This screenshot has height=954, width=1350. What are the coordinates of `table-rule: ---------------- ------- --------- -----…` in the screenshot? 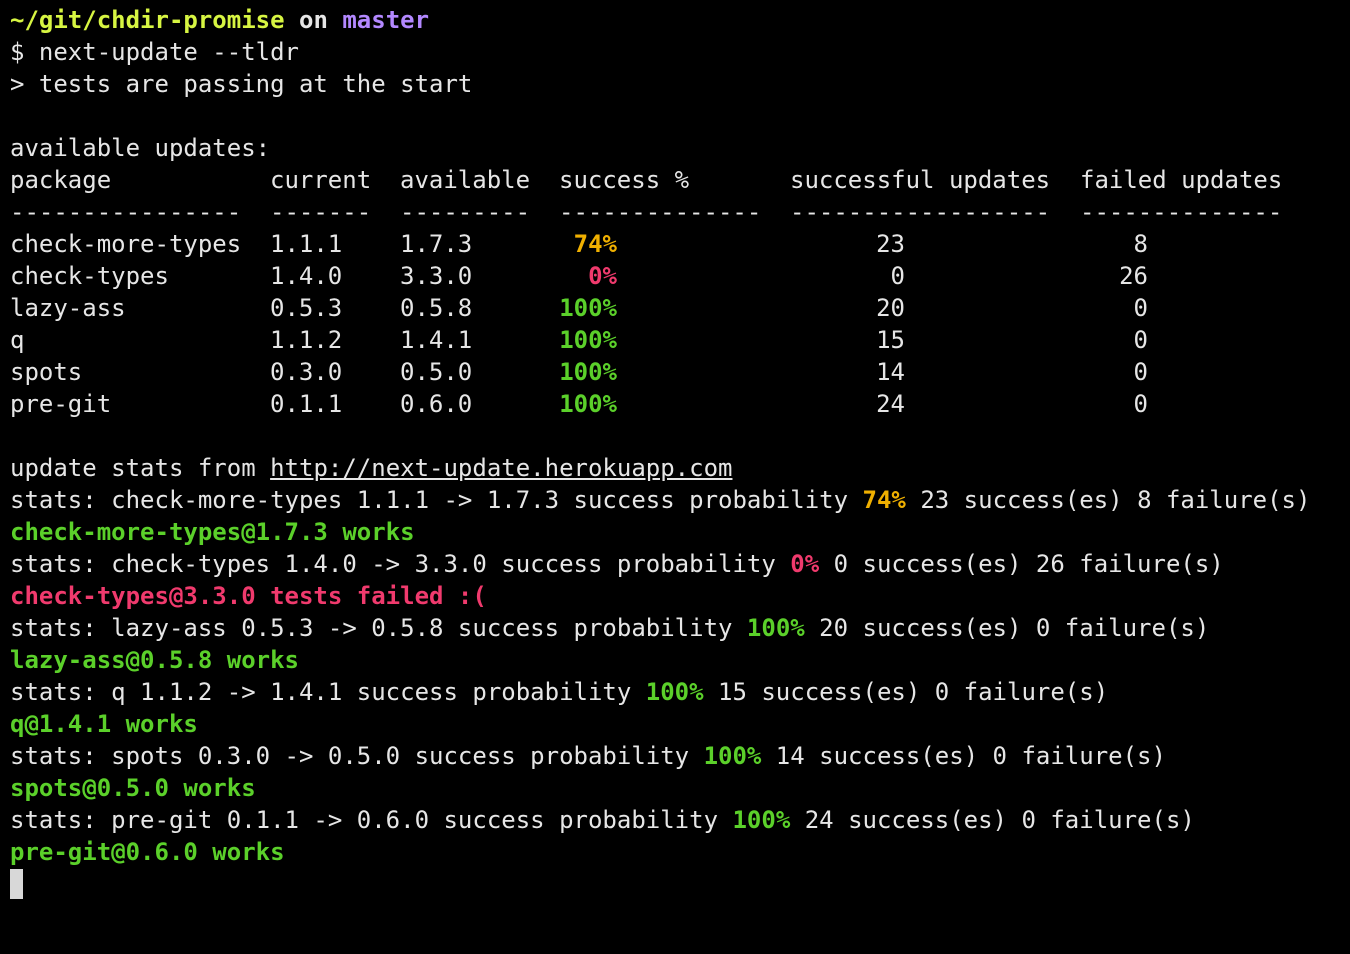 It's located at (675, 212).